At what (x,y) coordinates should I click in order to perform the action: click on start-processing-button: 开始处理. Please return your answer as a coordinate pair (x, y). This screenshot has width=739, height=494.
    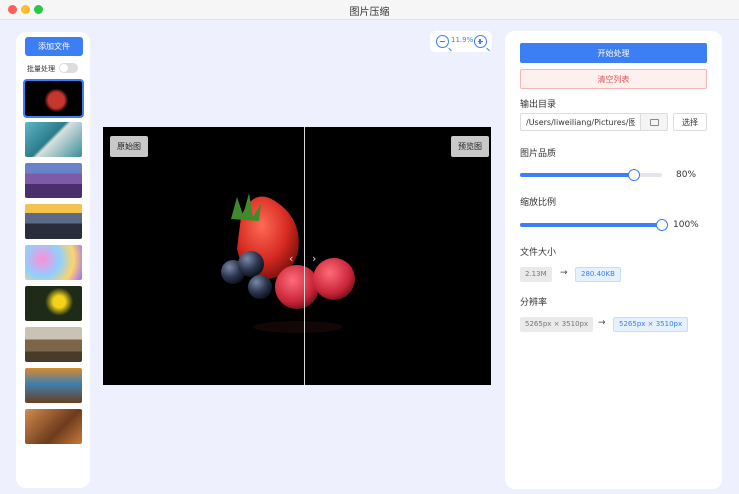
    Looking at the image, I should click on (613, 53).